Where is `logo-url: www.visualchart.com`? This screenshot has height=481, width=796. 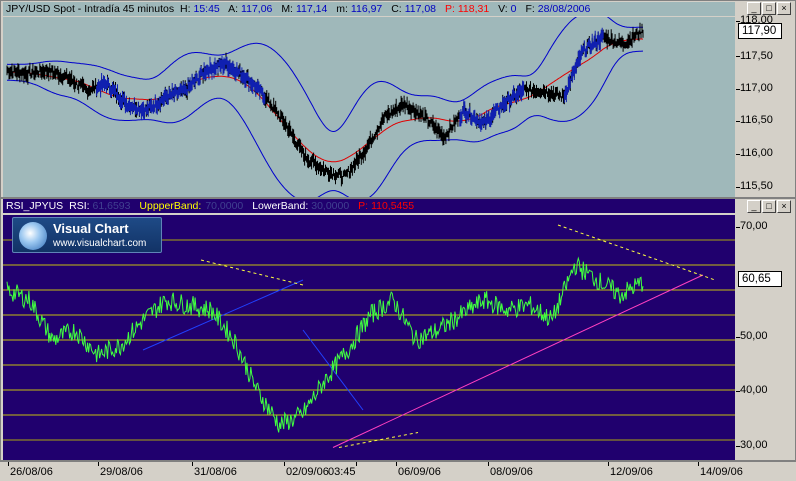 logo-url: www.visualchart.com is located at coordinates (100, 243).